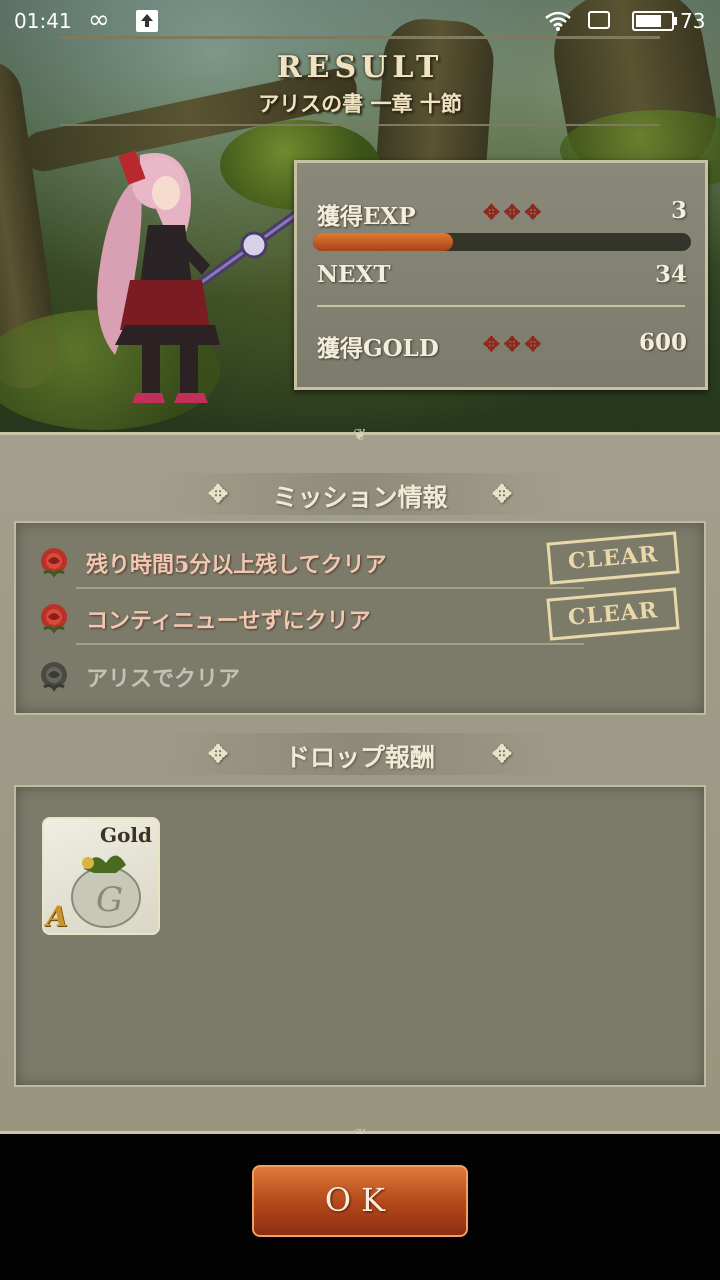  What do you see at coordinates (236, 565) in the screenshot?
I see `mission-text: 残り時間5分以上残してクリア` at bounding box center [236, 565].